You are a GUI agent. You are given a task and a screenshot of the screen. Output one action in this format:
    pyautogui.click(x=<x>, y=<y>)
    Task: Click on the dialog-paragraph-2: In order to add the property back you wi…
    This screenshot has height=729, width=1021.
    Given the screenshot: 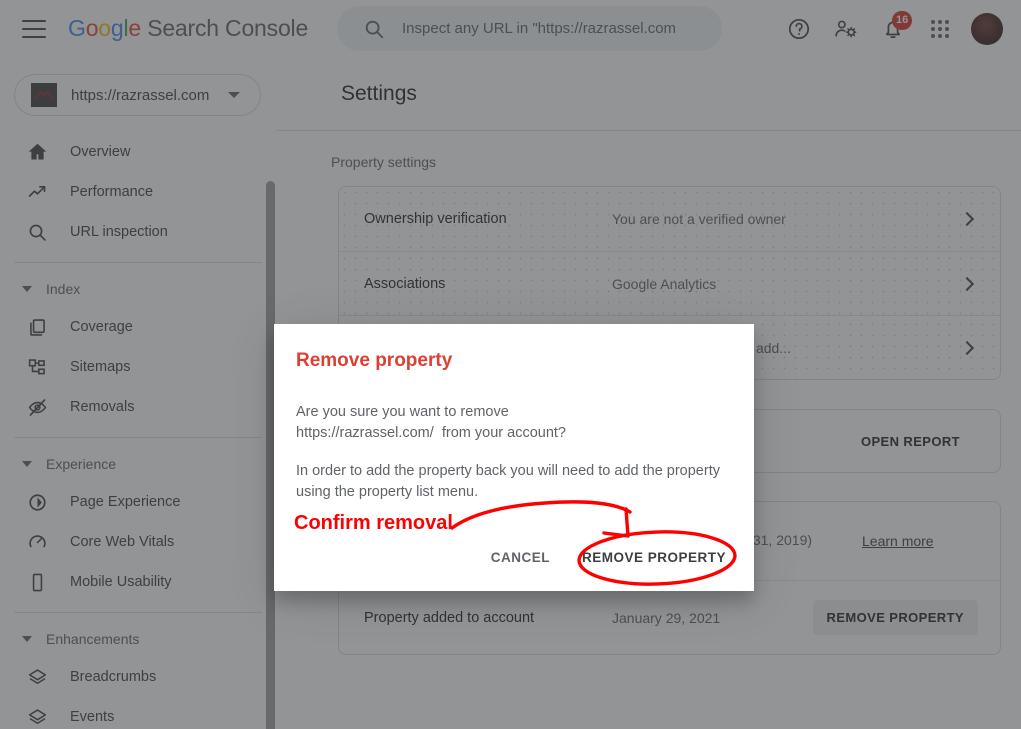 What is the action you would take?
    pyautogui.click(x=508, y=481)
    